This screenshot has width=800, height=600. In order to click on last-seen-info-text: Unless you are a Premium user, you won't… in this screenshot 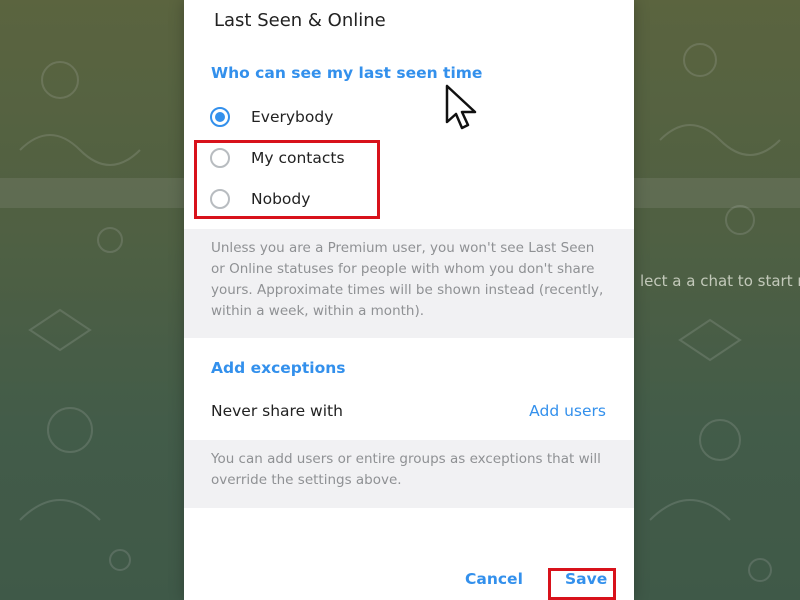, I will do `click(409, 283)`.